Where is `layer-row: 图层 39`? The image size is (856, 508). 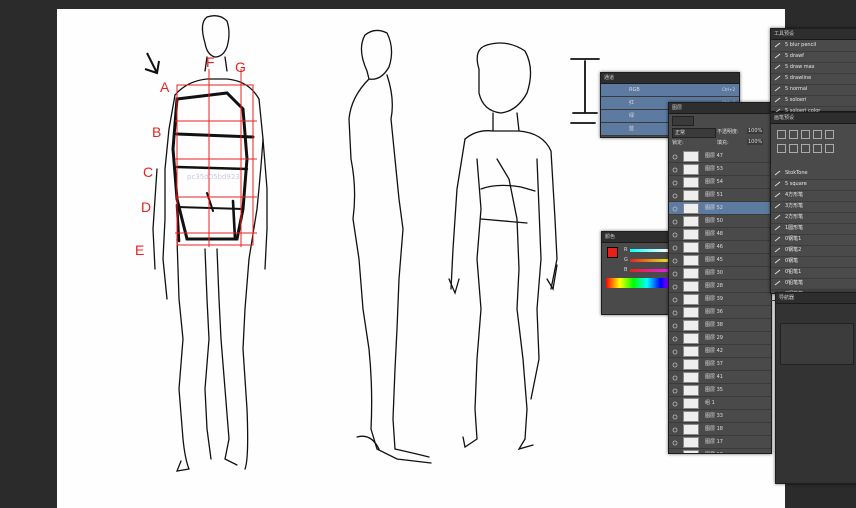
layer-row: 图层 39 is located at coordinates (720, 299).